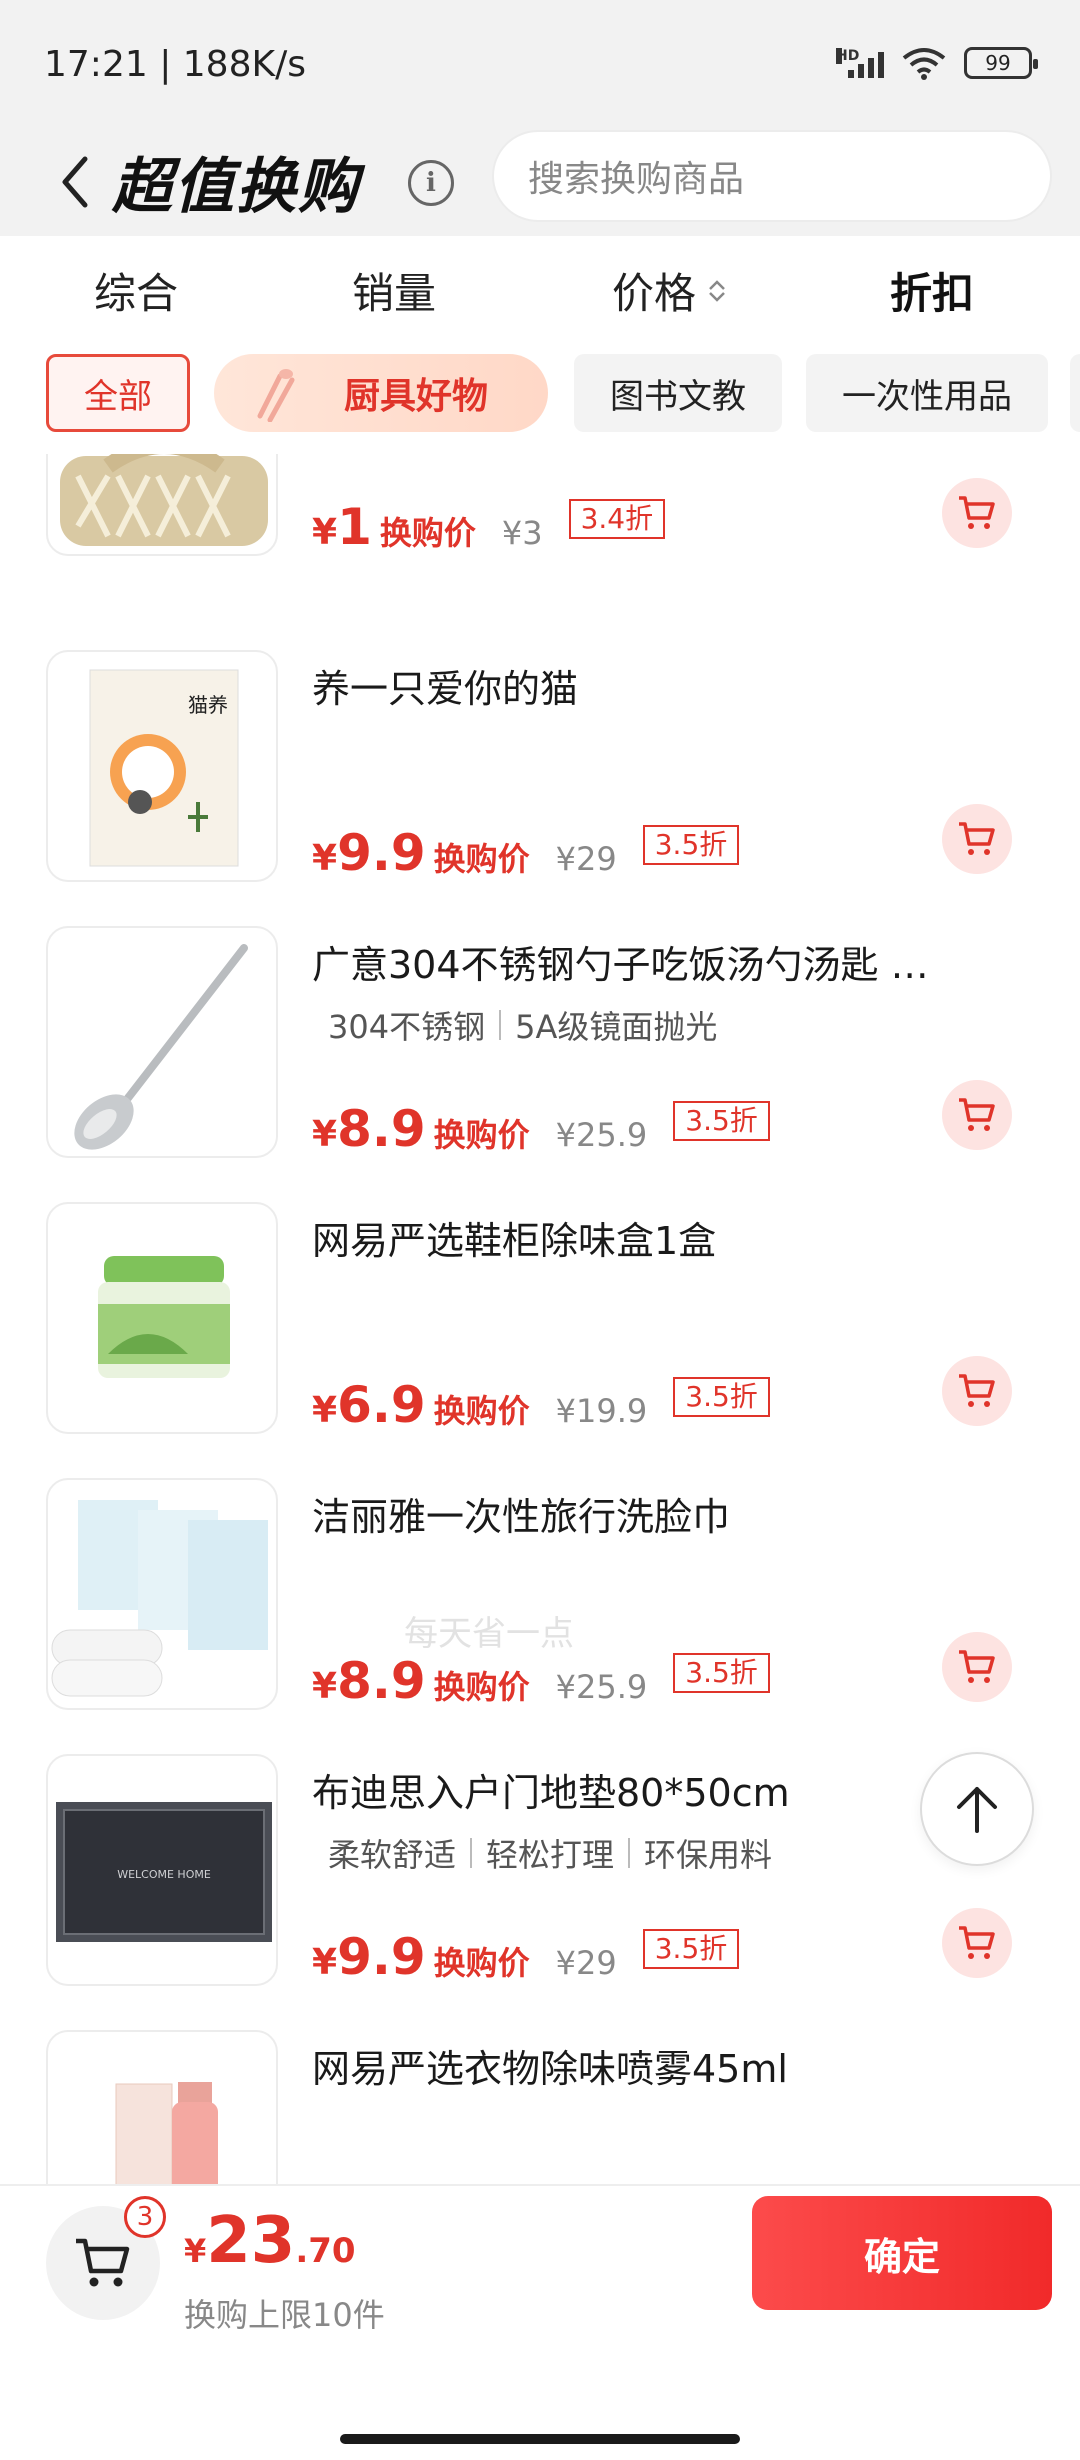 The image size is (1080, 2460). What do you see at coordinates (394, 293) in the screenshot?
I see `tab-label: 销量` at bounding box center [394, 293].